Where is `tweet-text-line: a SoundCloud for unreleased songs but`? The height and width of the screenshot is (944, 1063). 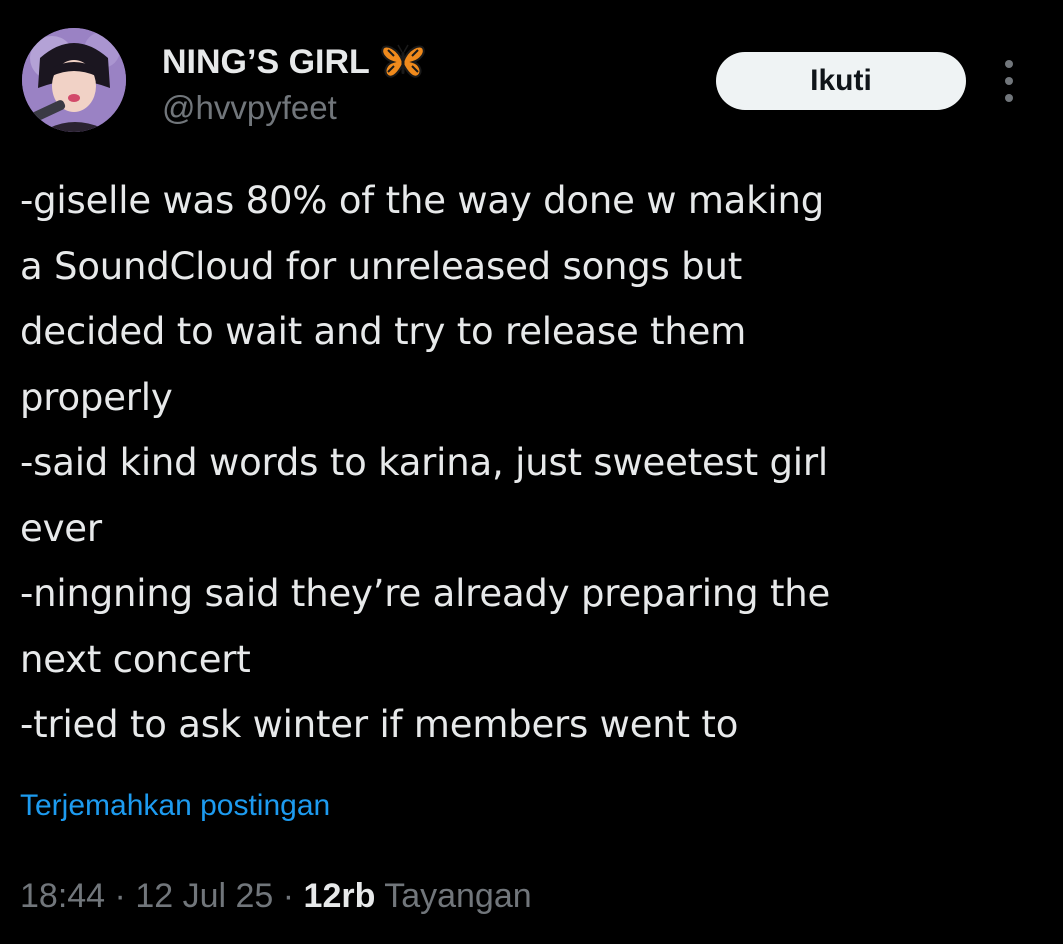 tweet-text-line: a SoundCloud for unreleased songs but is located at coordinates (381, 266).